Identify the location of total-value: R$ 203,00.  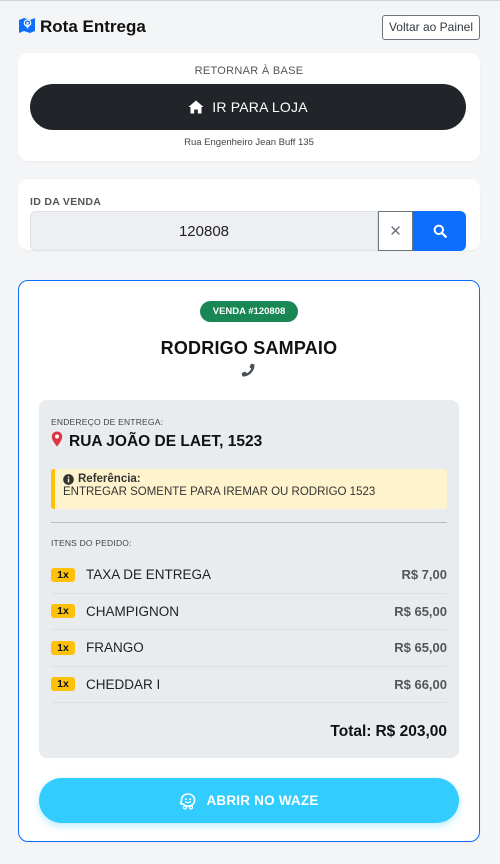
(411, 731).